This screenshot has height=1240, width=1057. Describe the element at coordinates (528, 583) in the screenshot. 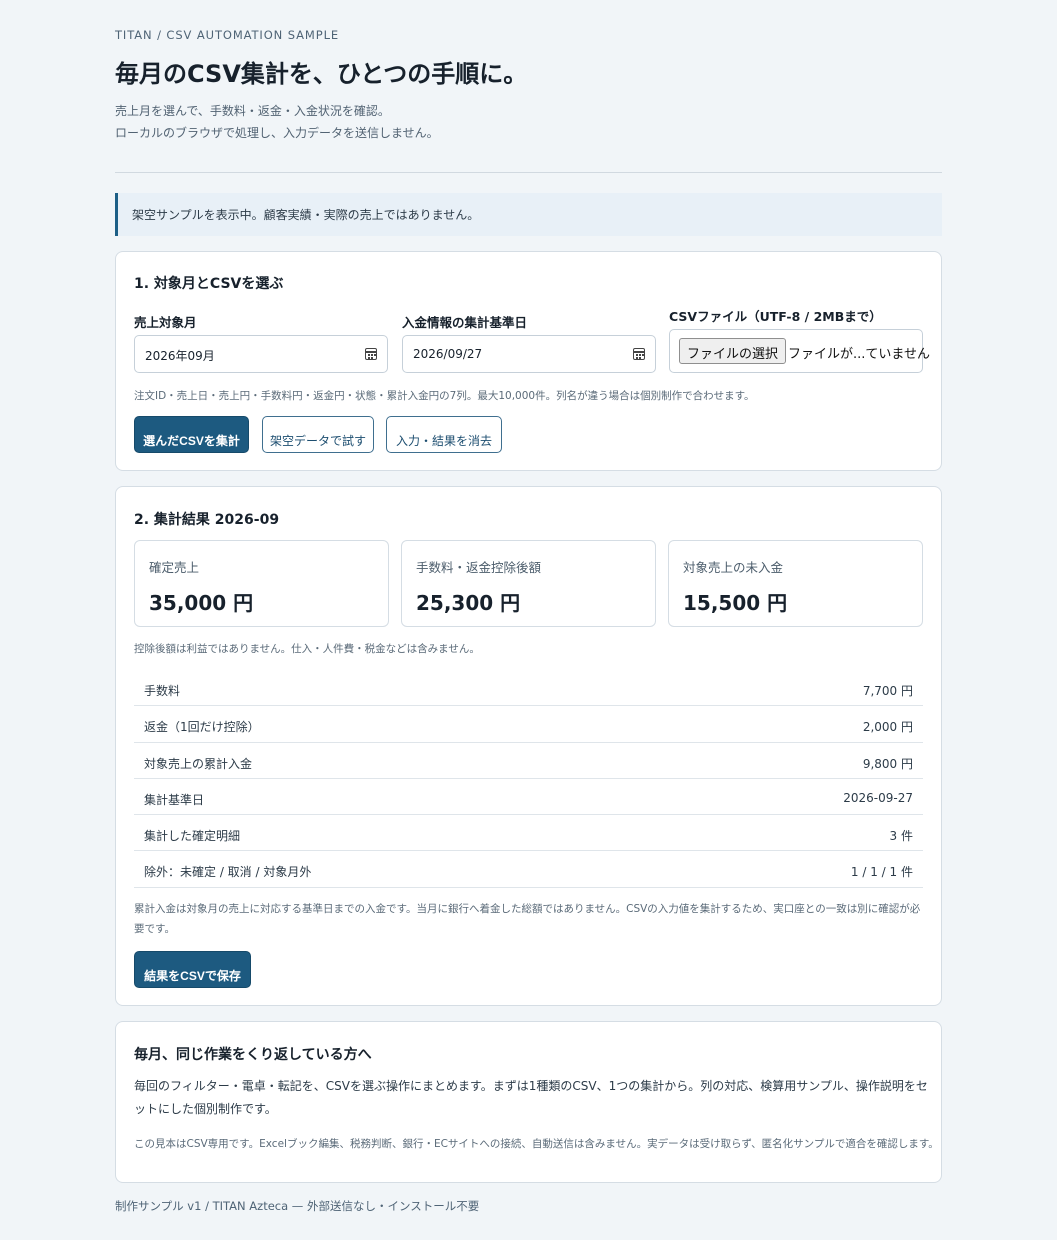

I see `kpi-net-after-deductions: 手数料・返金控除後額 25,300 円` at that location.